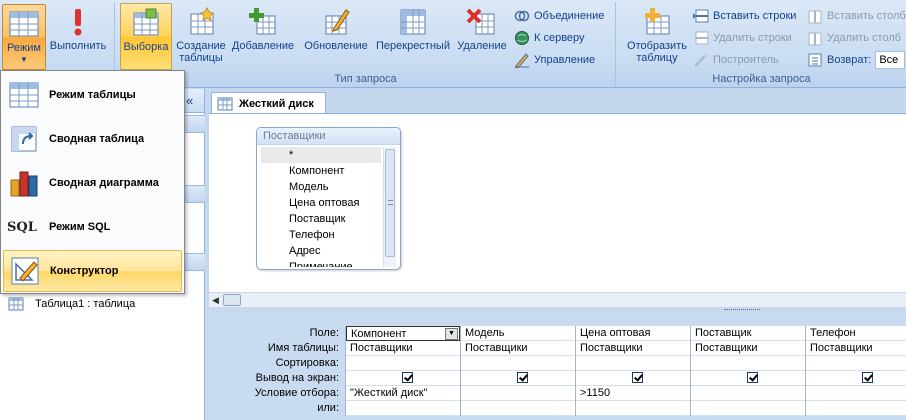 The width and height of the screenshot is (906, 420). I want to click on menu-item-design: Конструктор, so click(92, 271).